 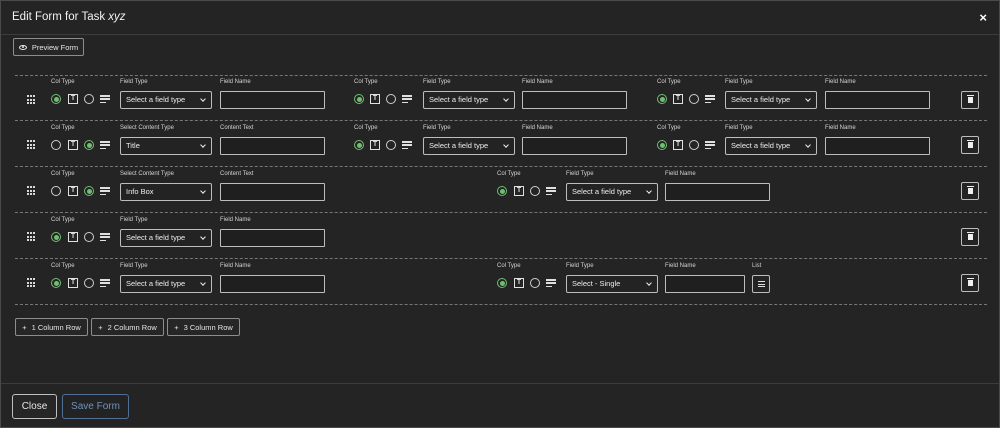 What do you see at coordinates (612, 284) in the screenshot?
I see `field-type-select: Select - Single` at bounding box center [612, 284].